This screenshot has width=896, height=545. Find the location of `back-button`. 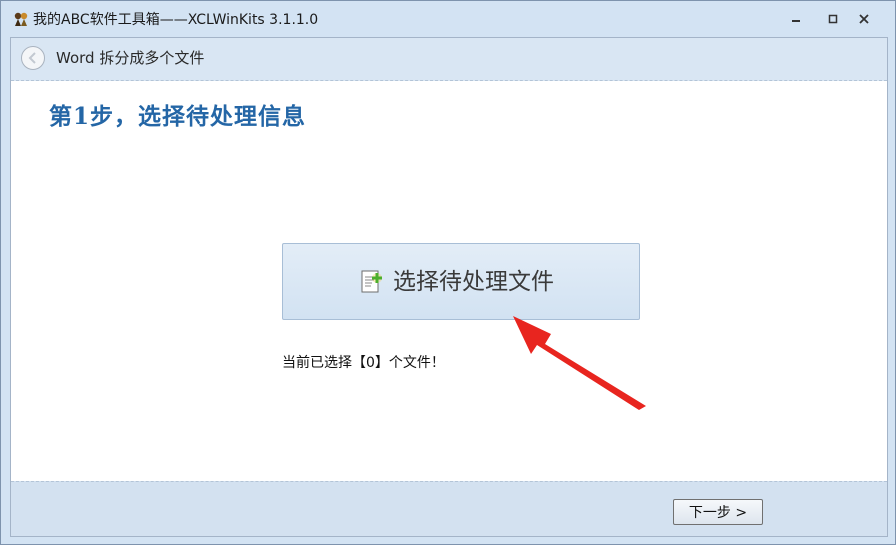

back-button is located at coordinates (33, 58).